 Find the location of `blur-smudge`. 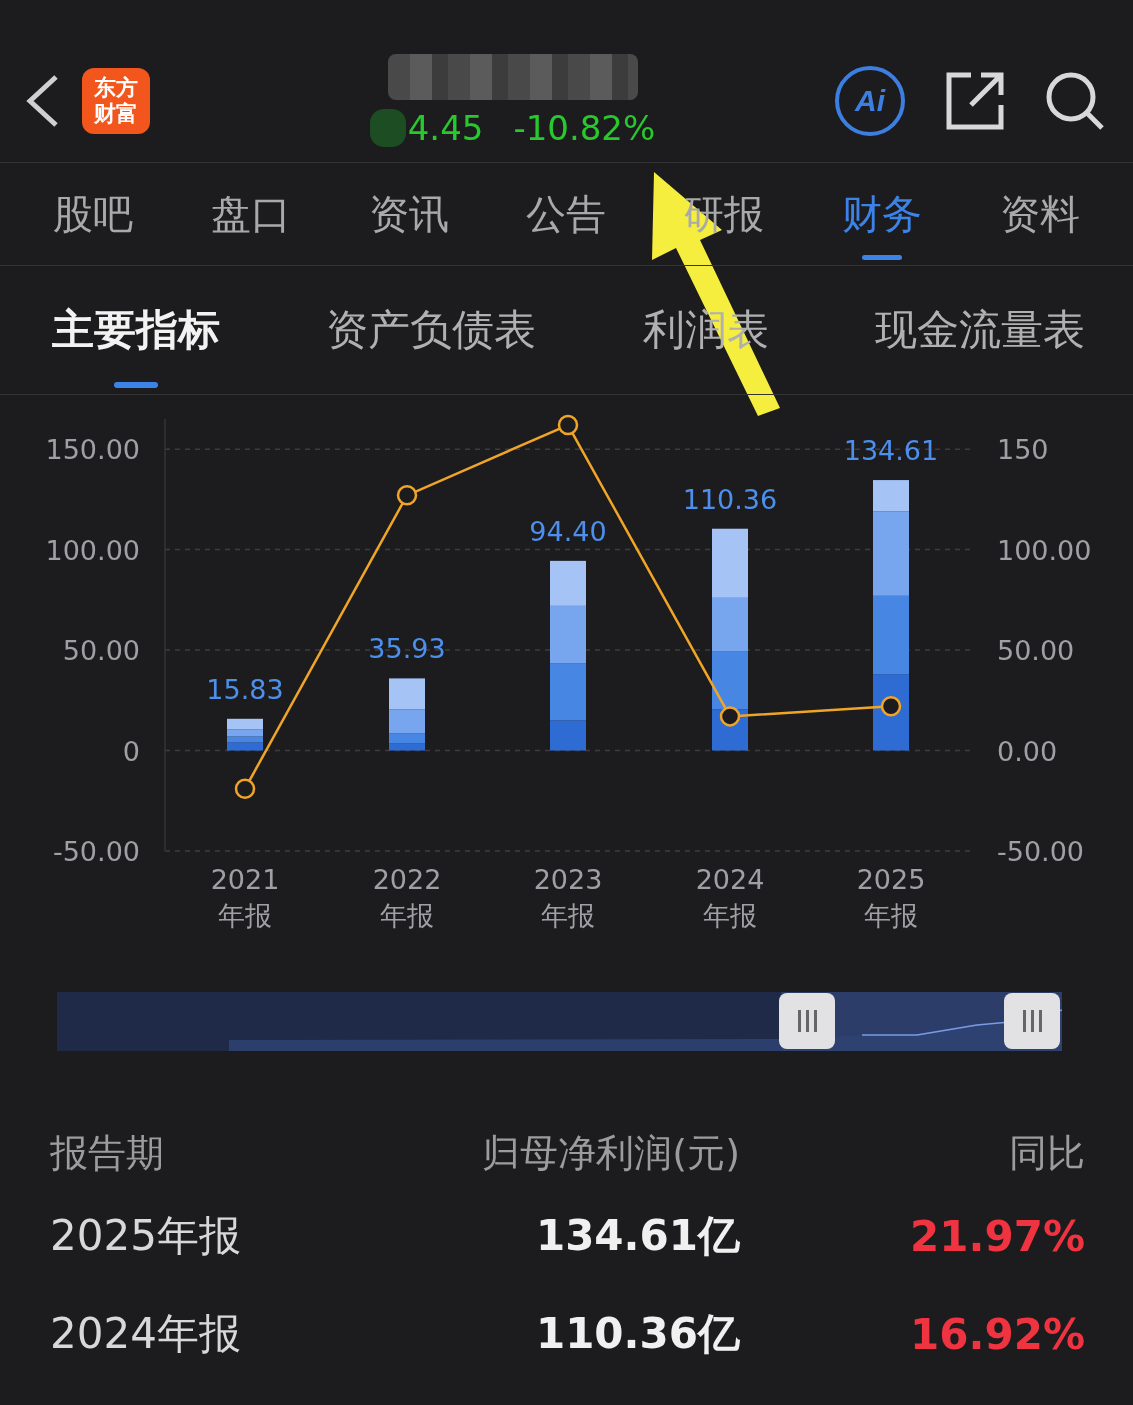

blur-smudge is located at coordinates (387, 128).